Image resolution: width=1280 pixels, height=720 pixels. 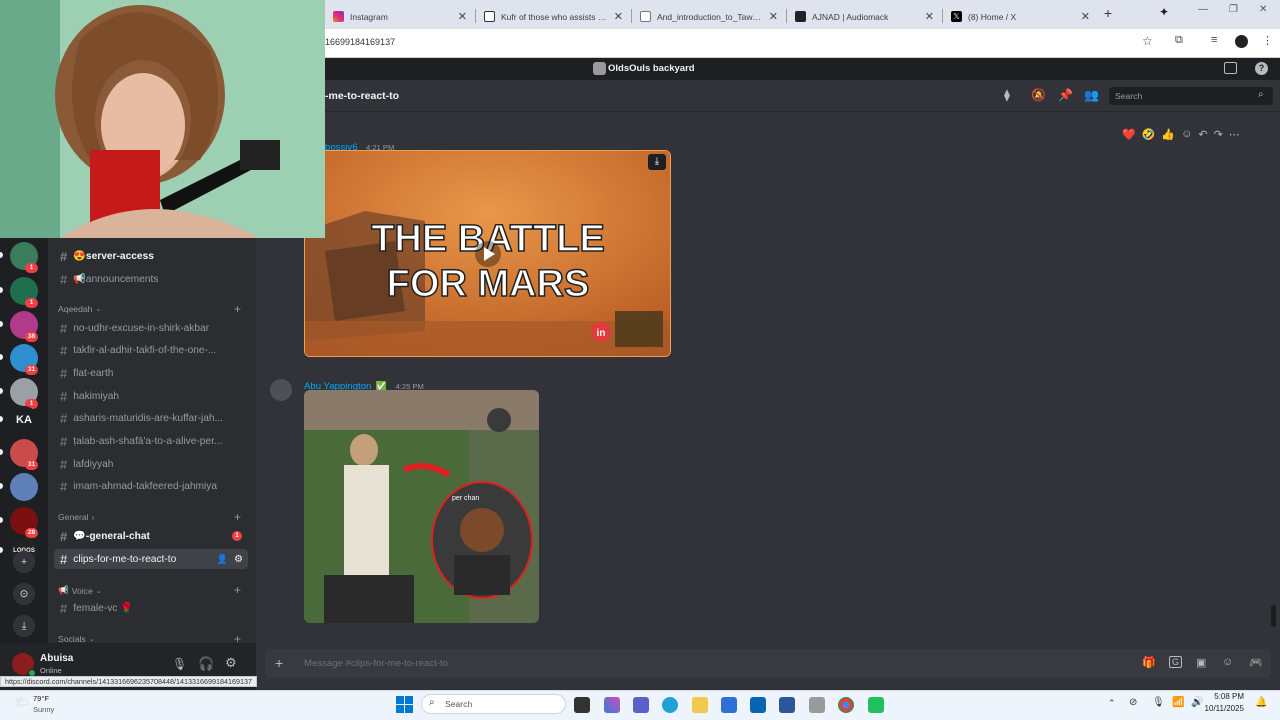 I want to click on browser-tab-tawhid: And_introduction_to_Tawhid_a ✕, so click(x=709, y=16).